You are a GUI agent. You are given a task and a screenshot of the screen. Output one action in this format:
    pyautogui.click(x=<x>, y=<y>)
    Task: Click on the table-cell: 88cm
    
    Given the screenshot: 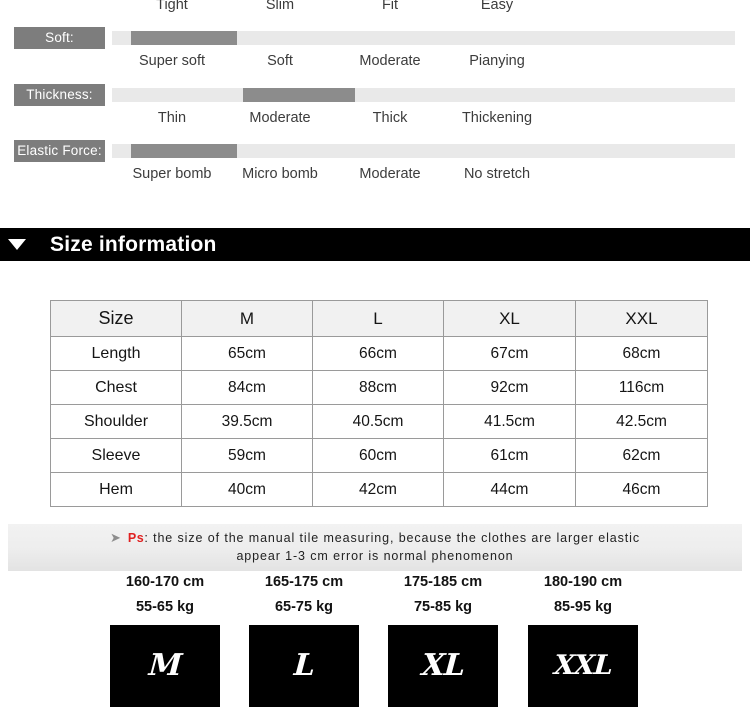 What is the action you would take?
    pyautogui.click(x=378, y=387)
    